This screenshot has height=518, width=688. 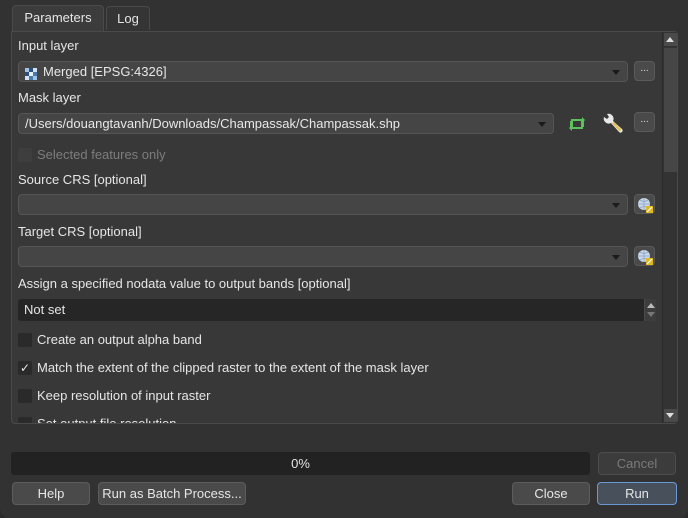 What do you see at coordinates (613, 124) in the screenshot?
I see `wrench-icon` at bounding box center [613, 124].